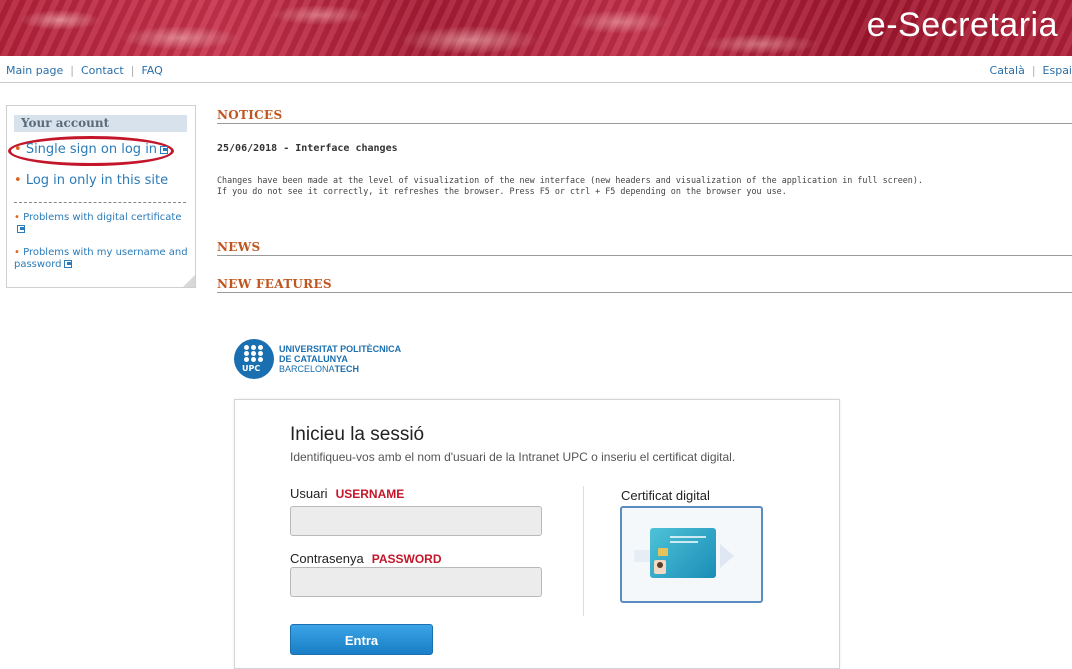  I want to click on nav-faq-link: FAQ, so click(151, 70).